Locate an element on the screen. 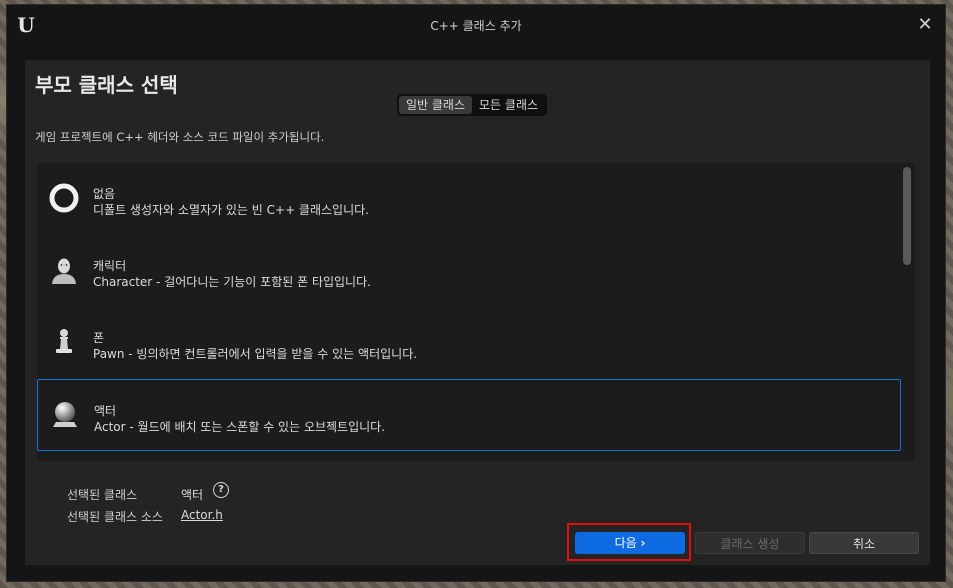  cancel-button: 취소 is located at coordinates (864, 543).